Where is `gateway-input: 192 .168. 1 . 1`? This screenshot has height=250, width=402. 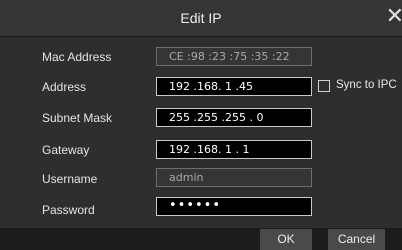
gateway-input: 192 .168. 1 . 1 is located at coordinates (234, 149).